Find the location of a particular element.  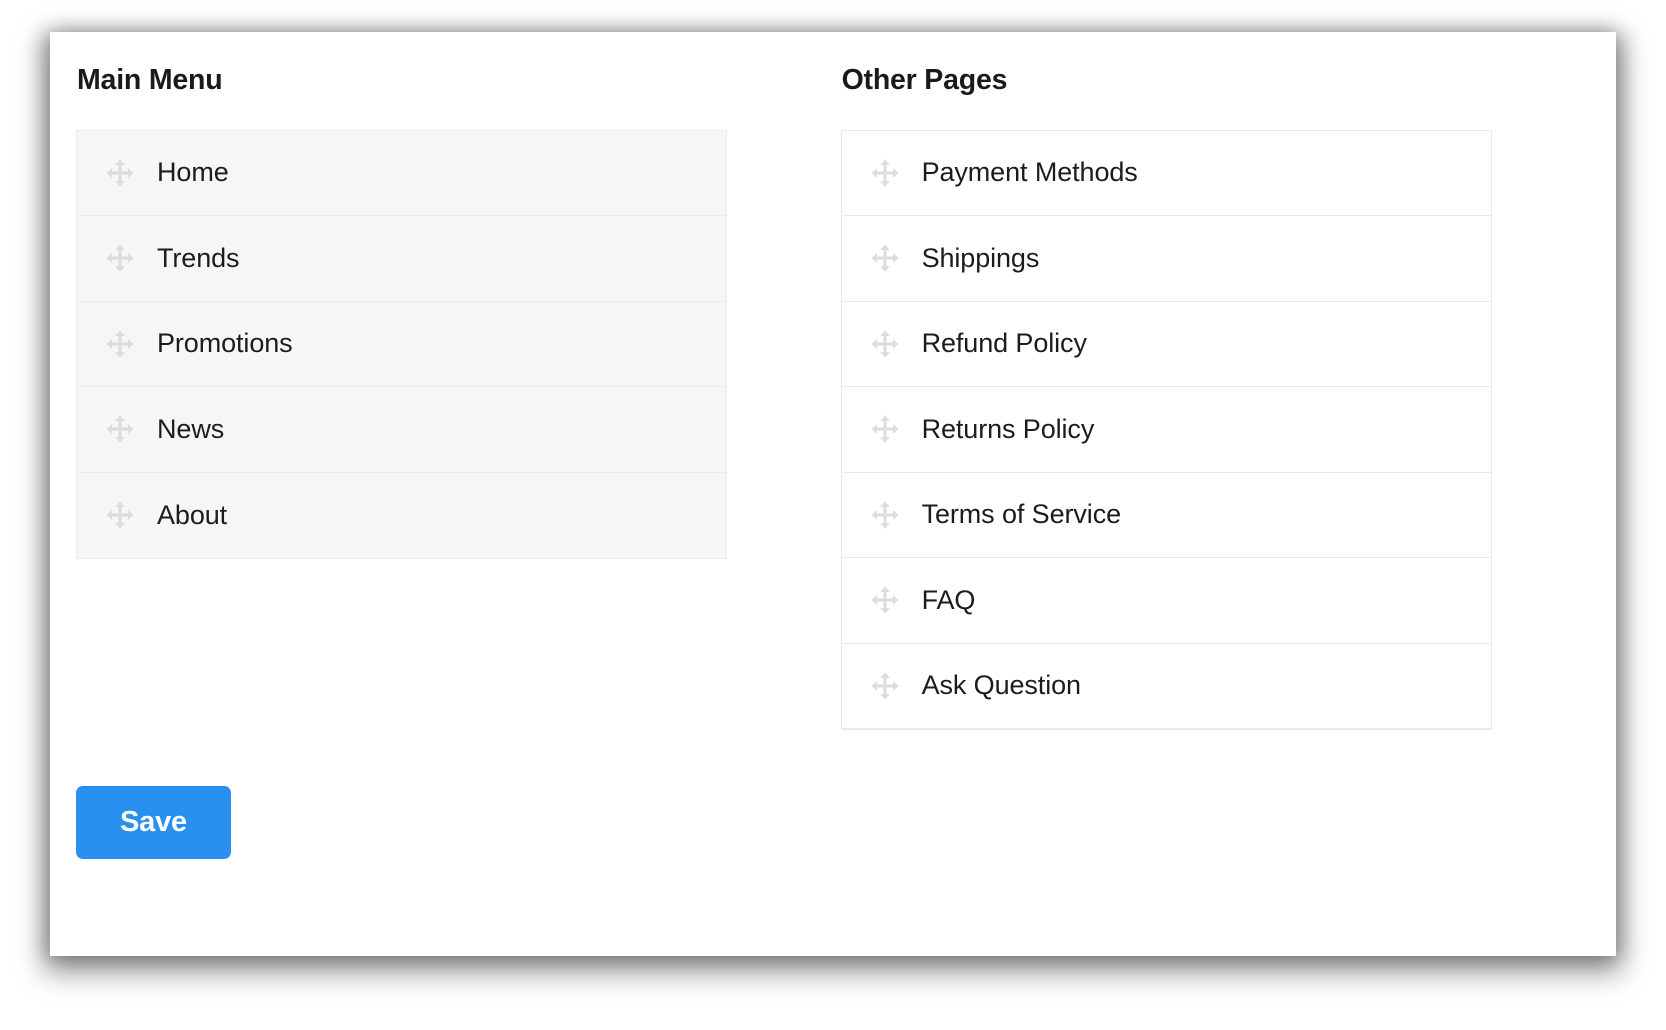

list-item-label: Payment Methods is located at coordinates (1029, 172).